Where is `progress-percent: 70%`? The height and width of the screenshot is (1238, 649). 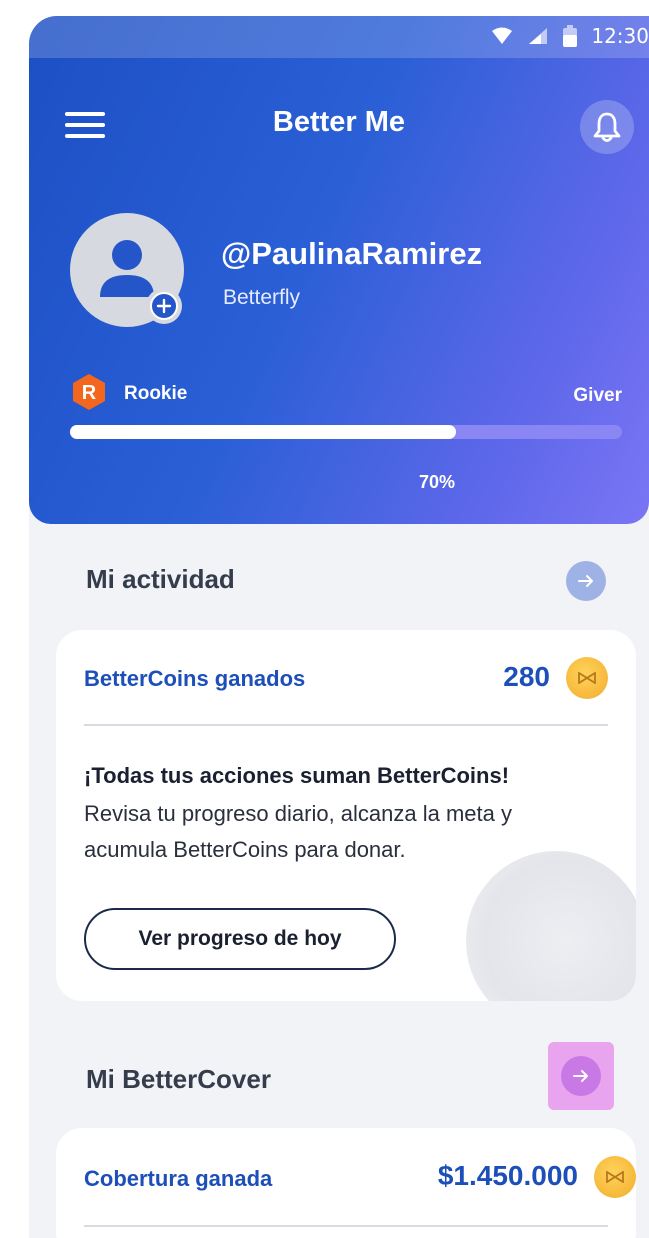
progress-percent: 70% is located at coordinates (437, 482).